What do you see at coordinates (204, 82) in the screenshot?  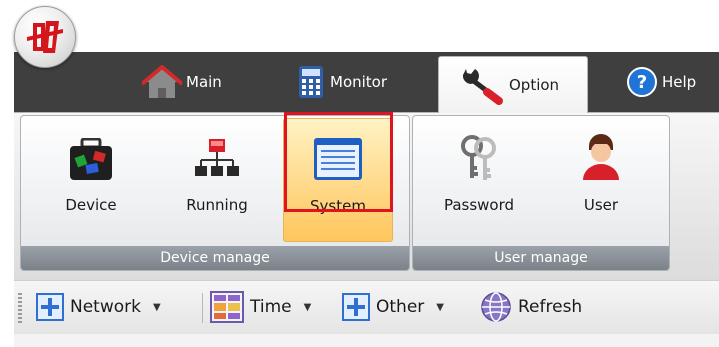 I see `tab-main-label: Main` at bounding box center [204, 82].